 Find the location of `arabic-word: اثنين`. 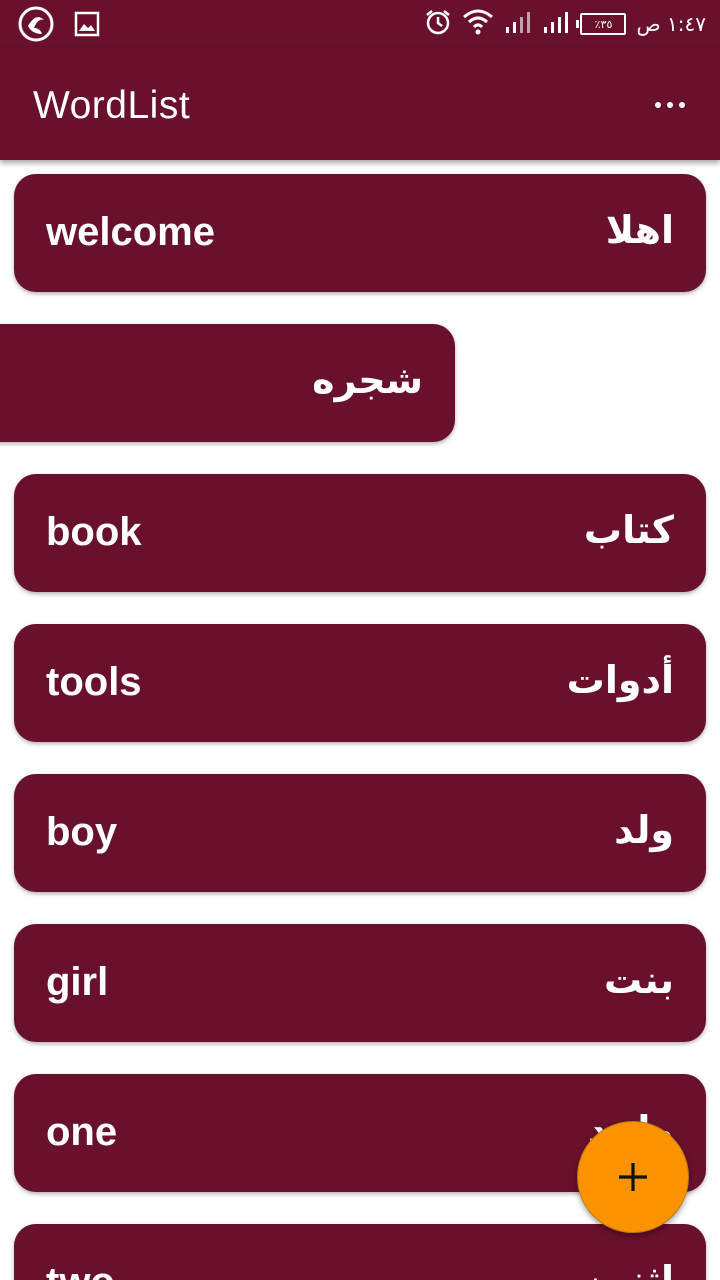

arabic-word: اثنين is located at coordinates (627, 1269).